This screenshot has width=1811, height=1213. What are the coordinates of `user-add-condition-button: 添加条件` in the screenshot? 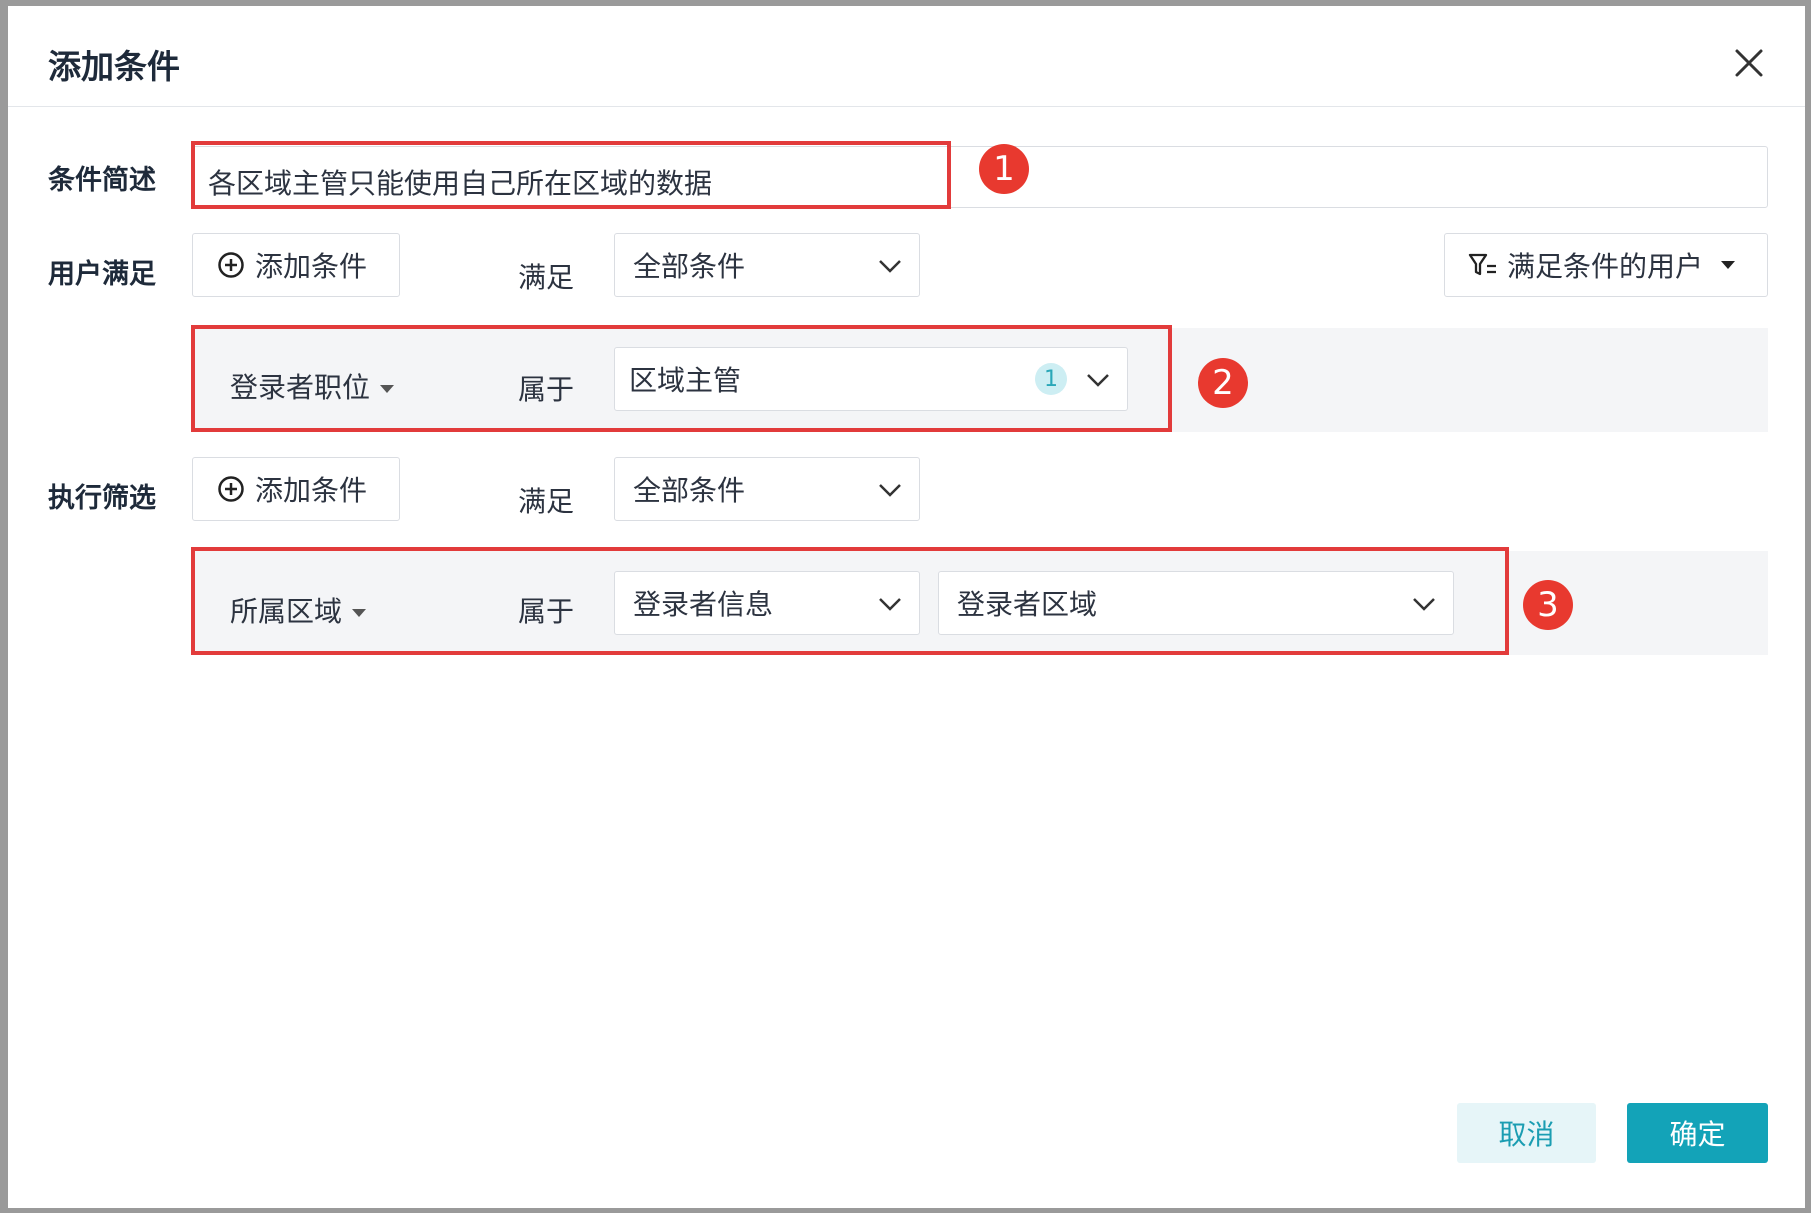 It's located at (296, 265).